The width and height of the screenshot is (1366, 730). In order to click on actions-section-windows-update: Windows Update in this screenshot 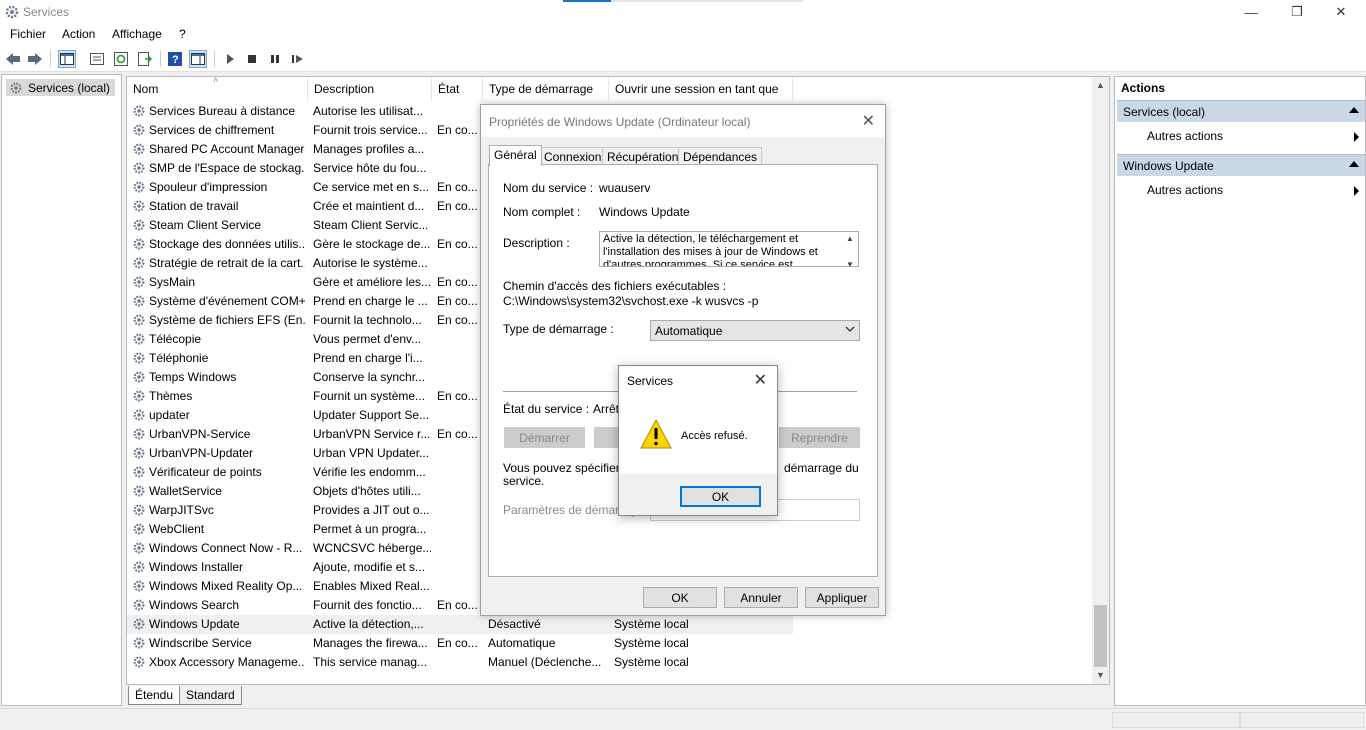, I will do `click(1241, 165)`.